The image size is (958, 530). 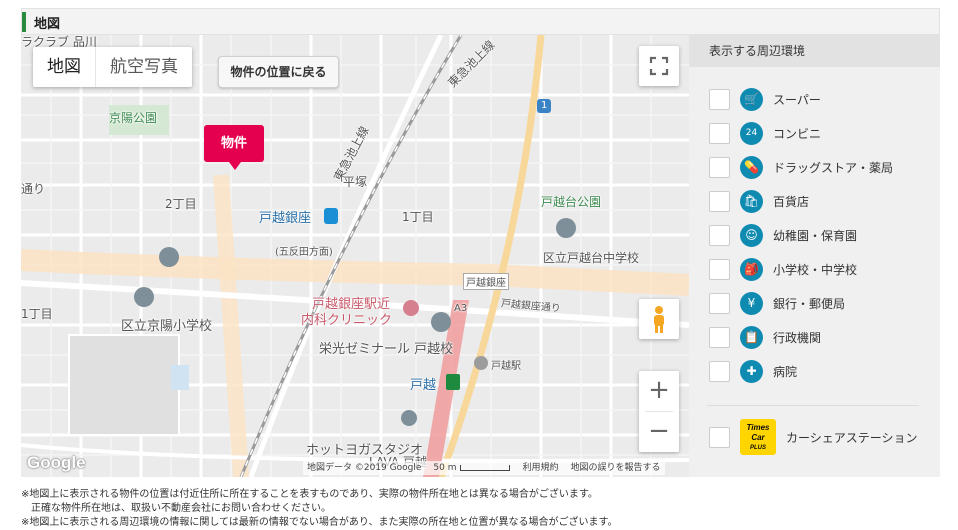 What do you see at coordinates (751, 133) in the screenshot?
I see `convenience-store-icon: 24` at bounding box center [751, 133].